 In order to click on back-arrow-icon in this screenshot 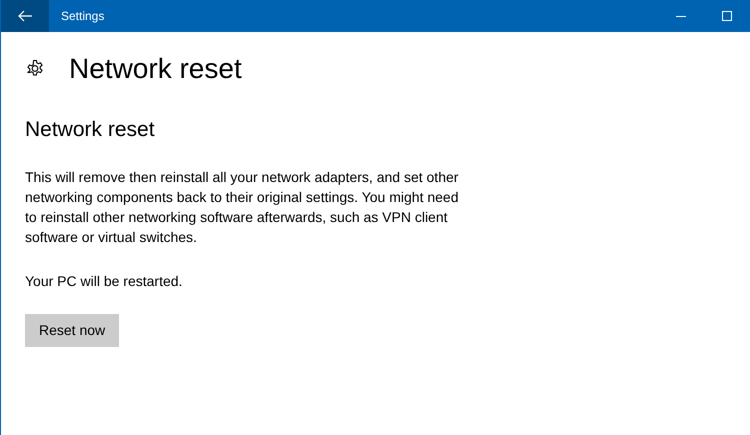, I will do `click(25, 16)`.